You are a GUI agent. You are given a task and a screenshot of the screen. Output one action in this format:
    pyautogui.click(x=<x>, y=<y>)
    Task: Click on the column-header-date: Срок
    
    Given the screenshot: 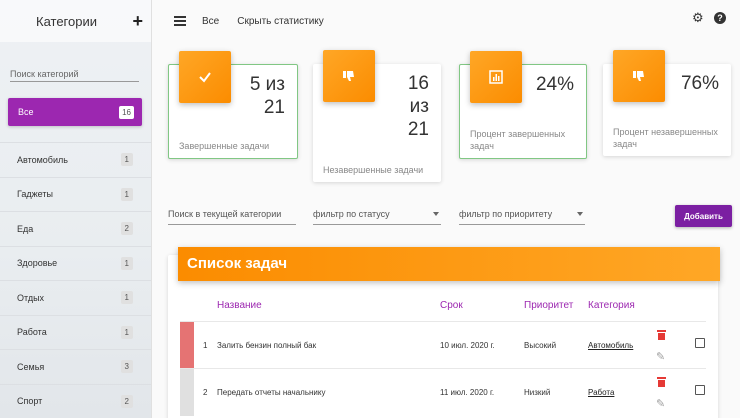 What is the action you would take?
    pyautogui.click(x=451, y=305)
    